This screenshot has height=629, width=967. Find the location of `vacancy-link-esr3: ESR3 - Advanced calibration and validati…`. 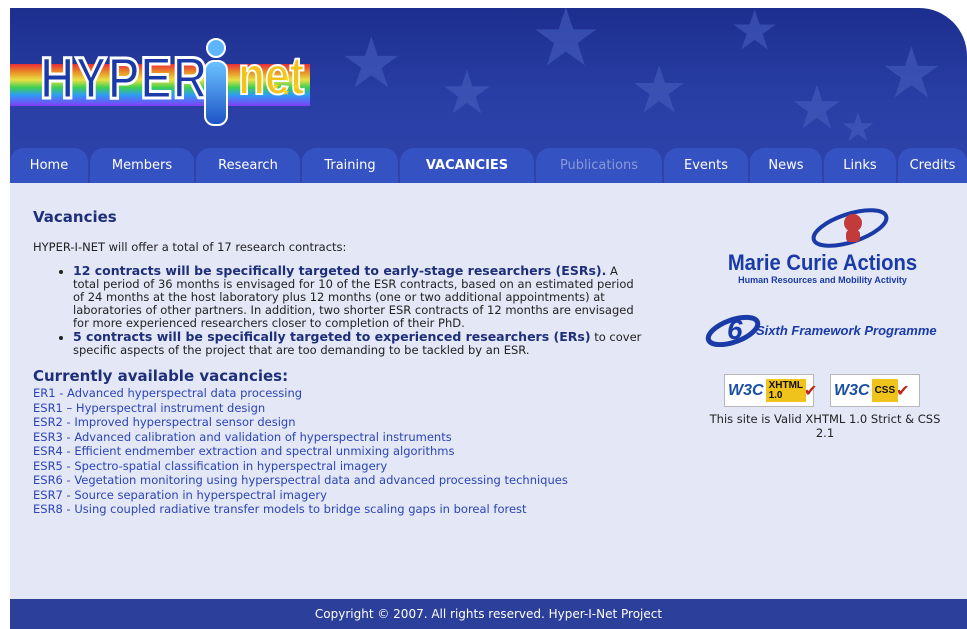

vacancy-link-esr3: ESR3 - Advanced calibration and validati… is located at coordinates (338, 437).